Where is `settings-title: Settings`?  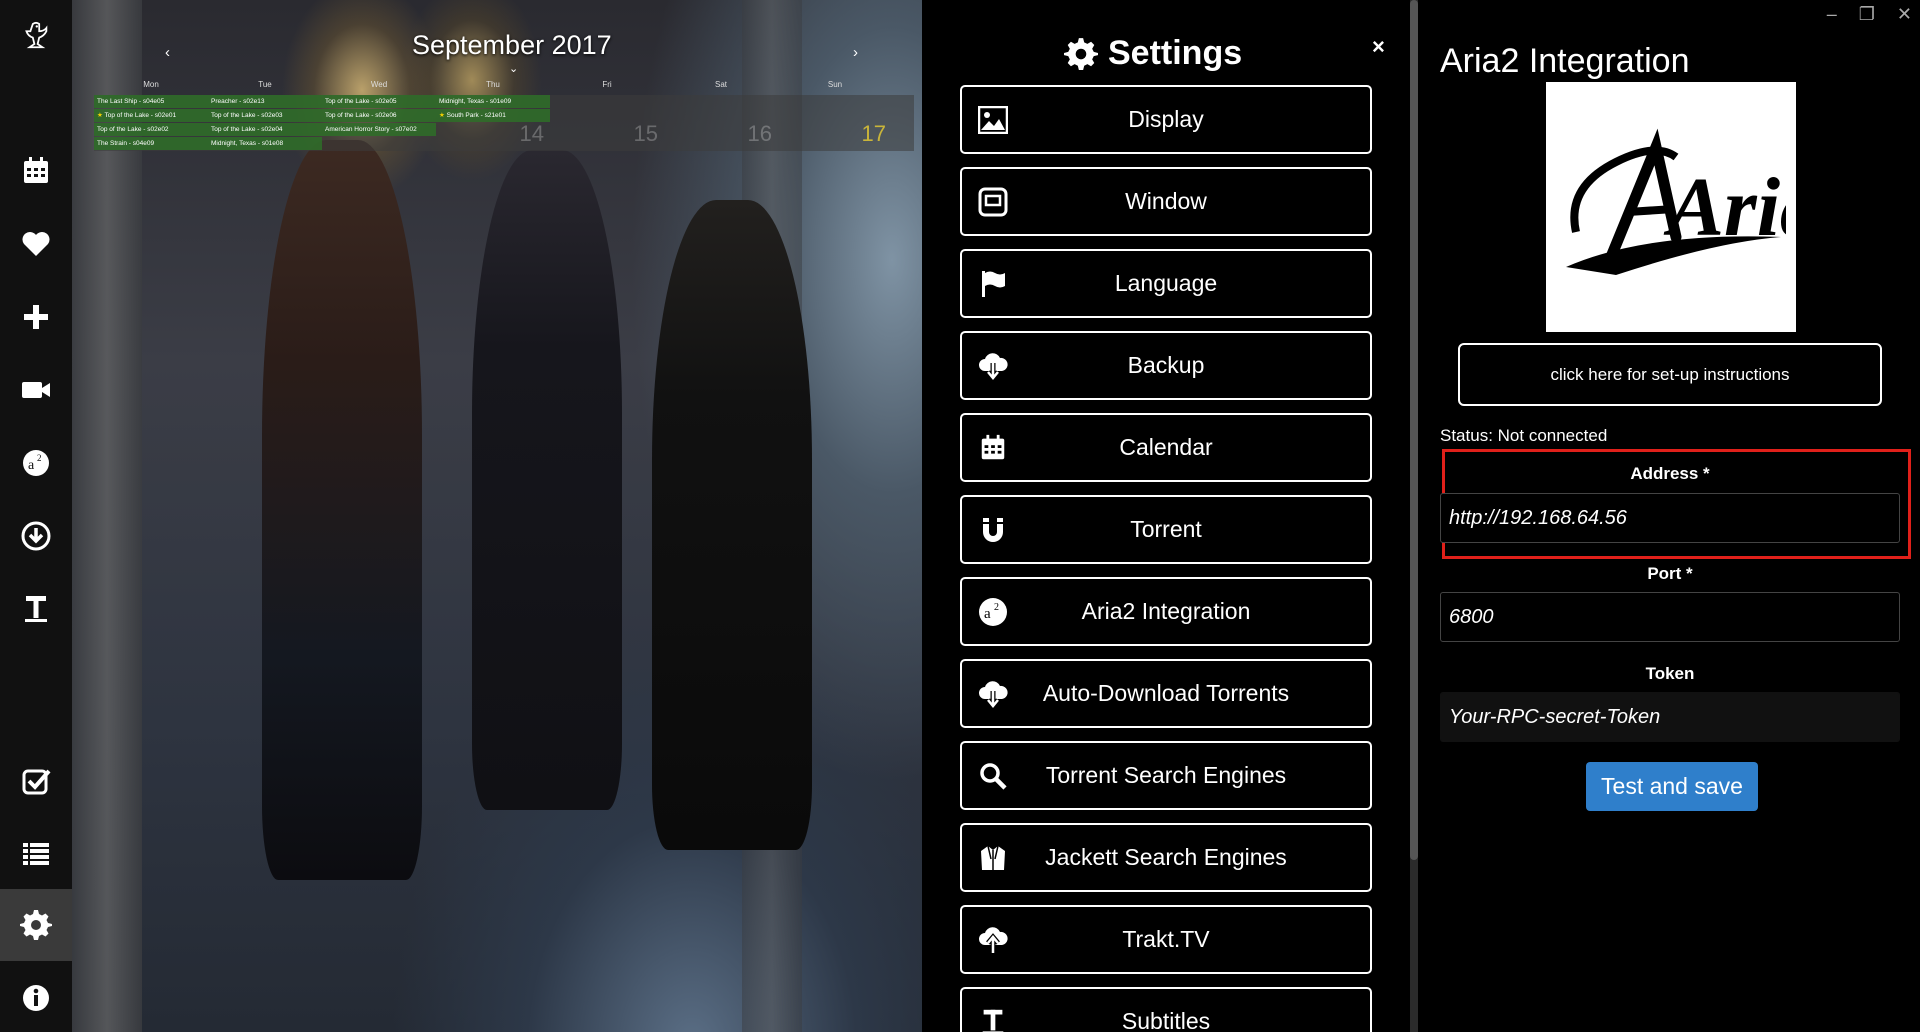
settings-title: Settings is located at coordinates (1153, 53).